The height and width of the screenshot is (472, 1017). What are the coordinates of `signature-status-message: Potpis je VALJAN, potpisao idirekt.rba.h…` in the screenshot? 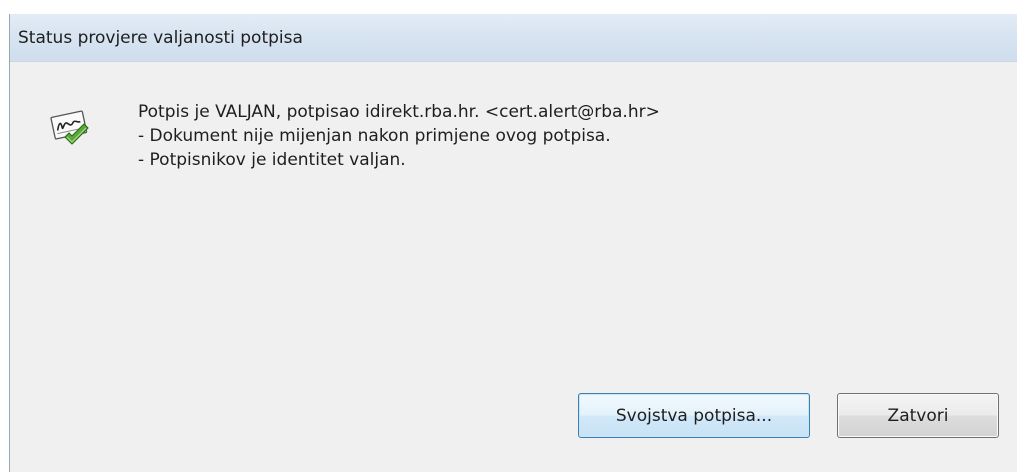 It's located at (399, 136).